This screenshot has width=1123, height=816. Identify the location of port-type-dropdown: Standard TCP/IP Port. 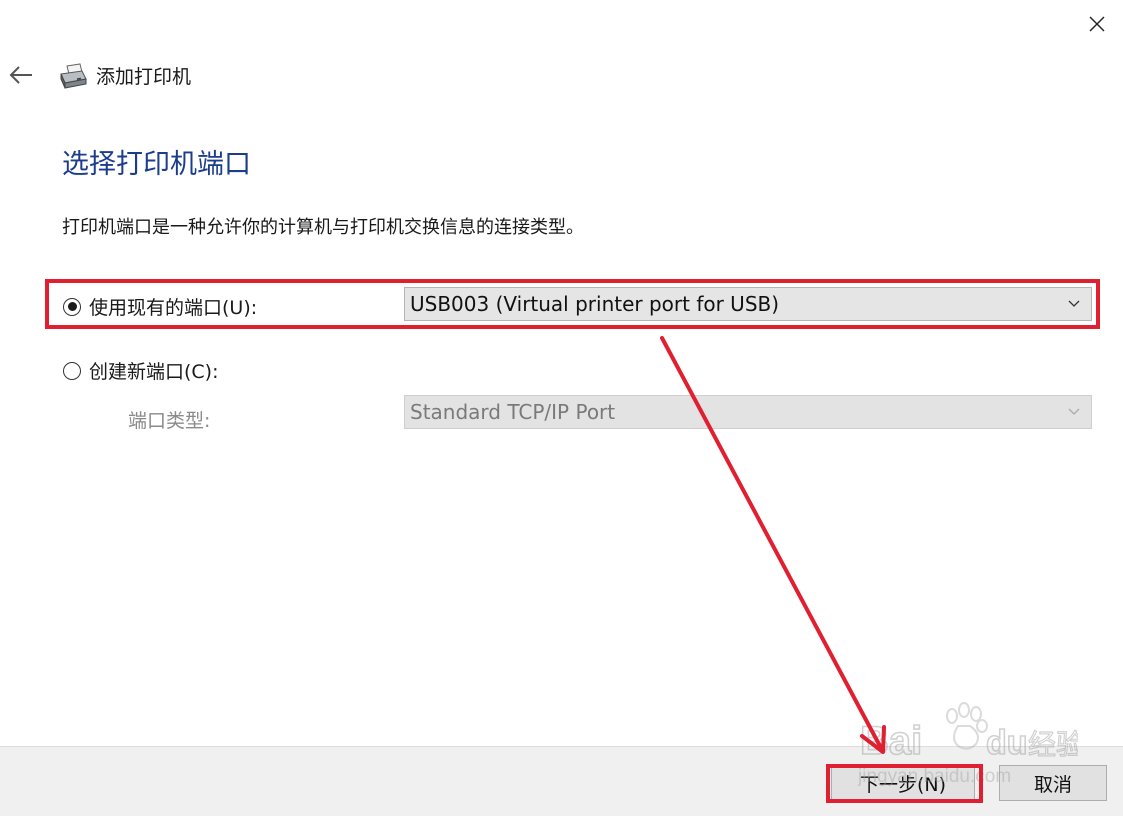
(748, 412).